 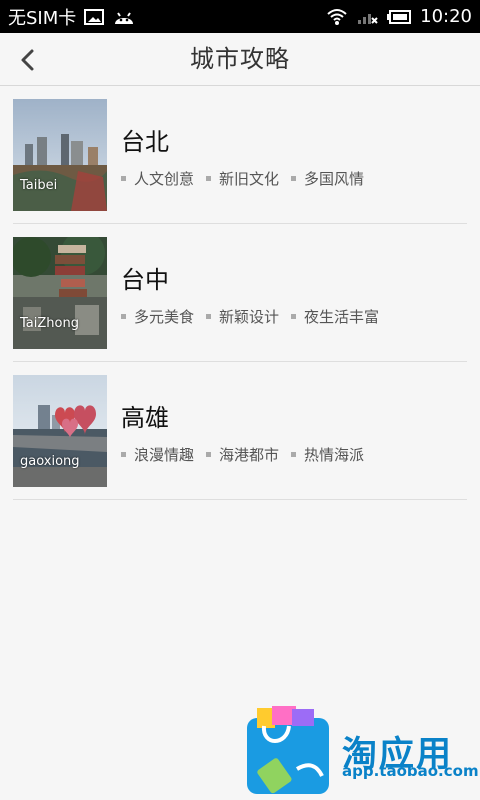 What do you see at coordinates (60, 431) in the screenshot?
I see `city-thumbnail-gaoxiong: gaoxiong` at bounding box center [60, 431].